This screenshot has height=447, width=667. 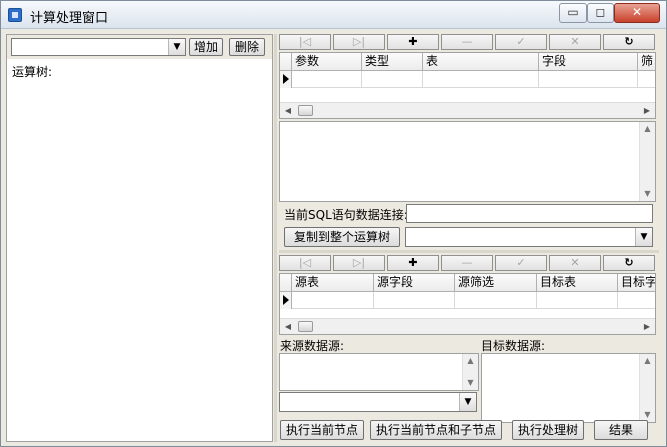 I want to click on execute-current-node-button: 执行当前节点, so click(x=322, y=430).